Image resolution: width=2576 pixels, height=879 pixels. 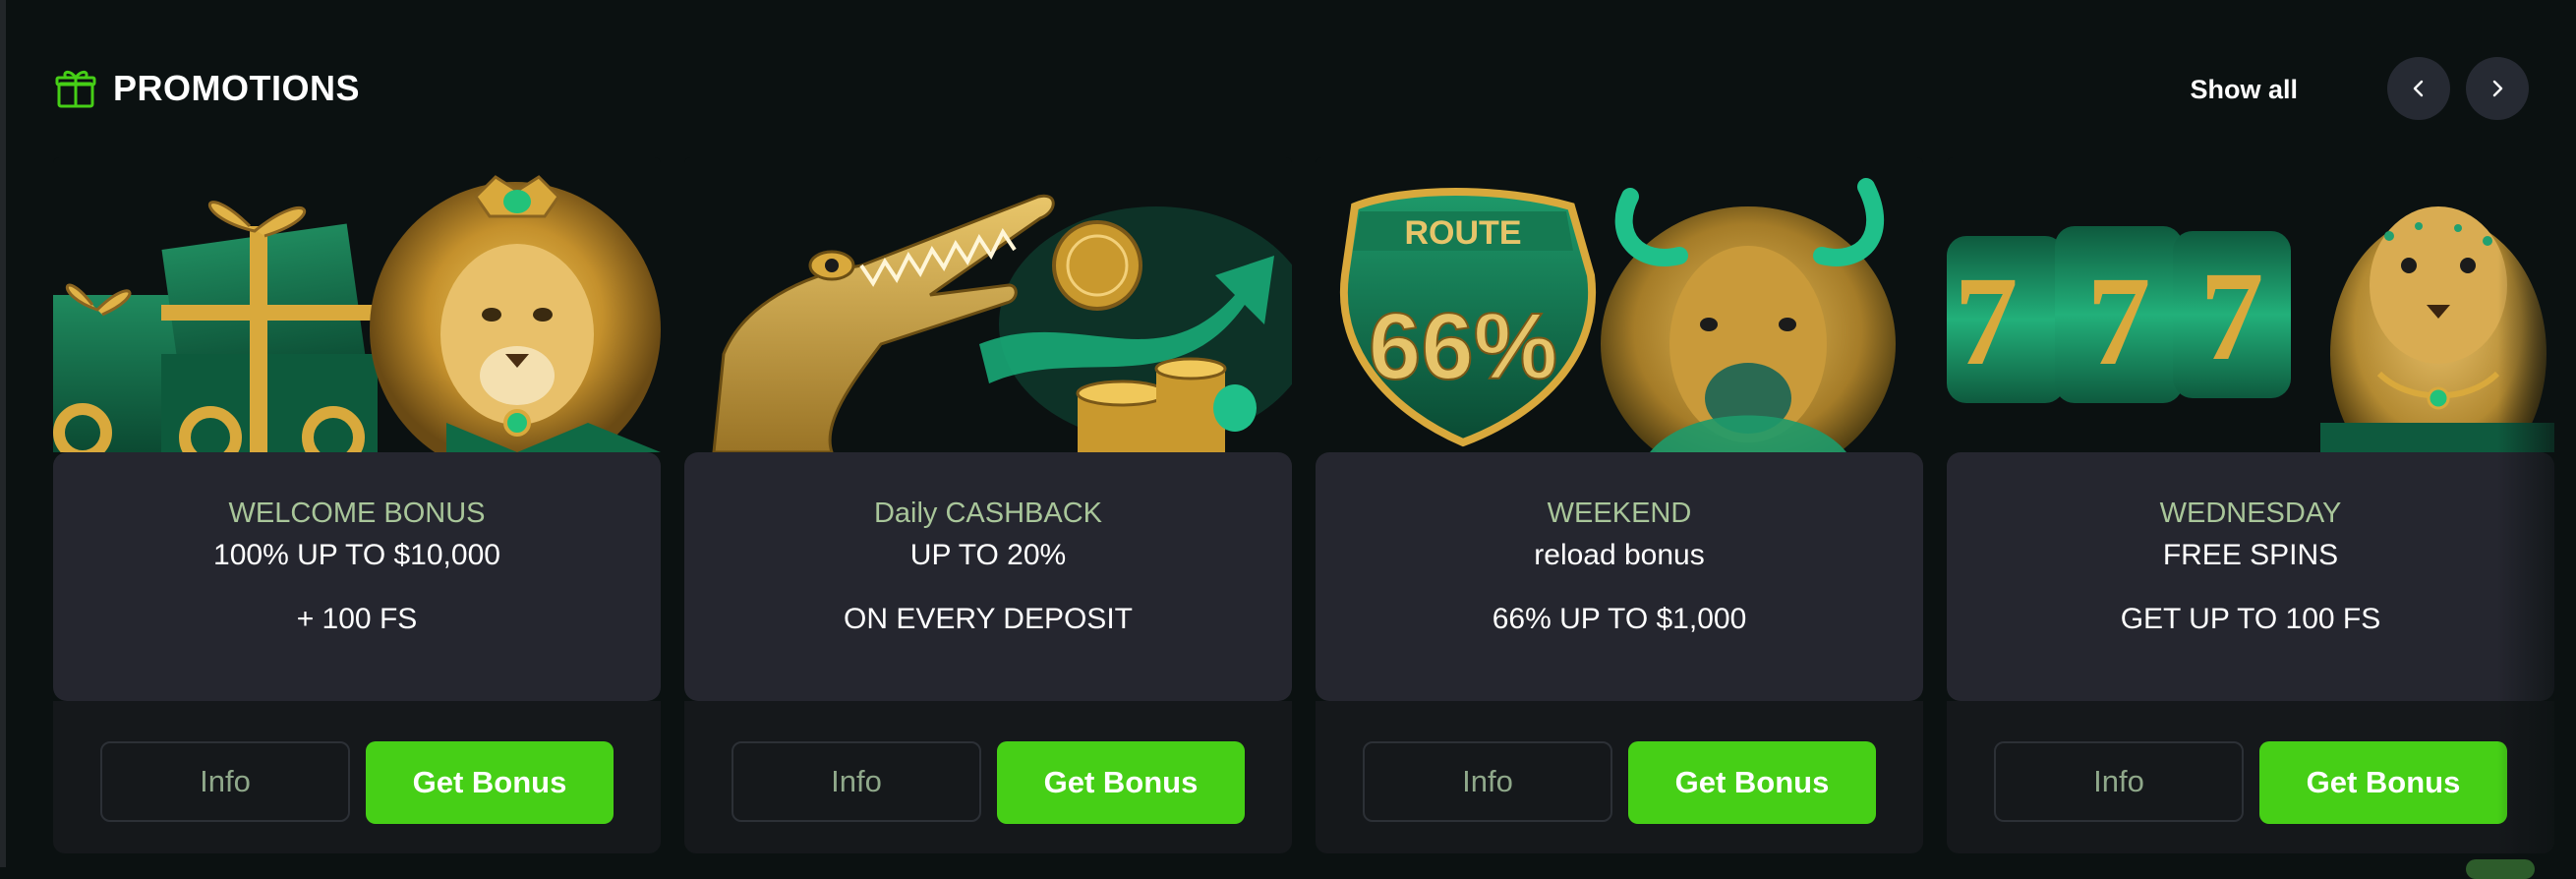 What do you see at coordinates (357, 304) in the screenshot?
I see `promo-art-lion` at bounding box center [357, 304].